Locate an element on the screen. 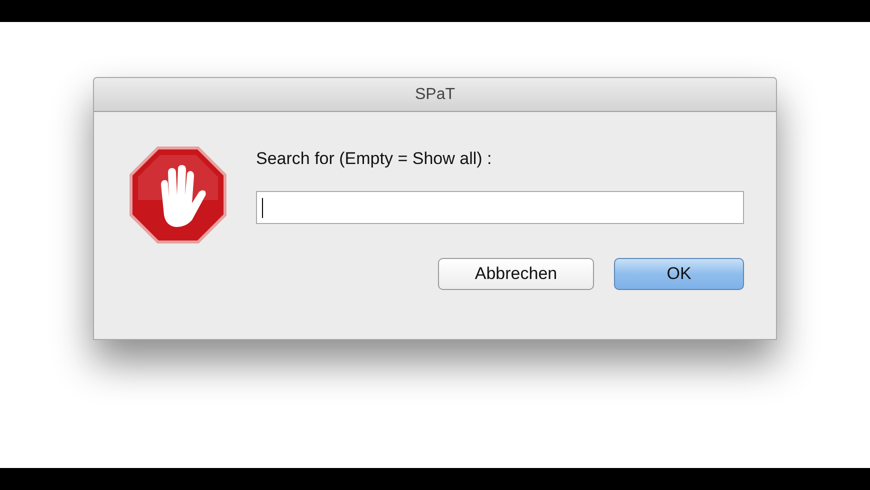  prompt-label: Search for (Empty = Show all) : is located at coordinates (374, 159).